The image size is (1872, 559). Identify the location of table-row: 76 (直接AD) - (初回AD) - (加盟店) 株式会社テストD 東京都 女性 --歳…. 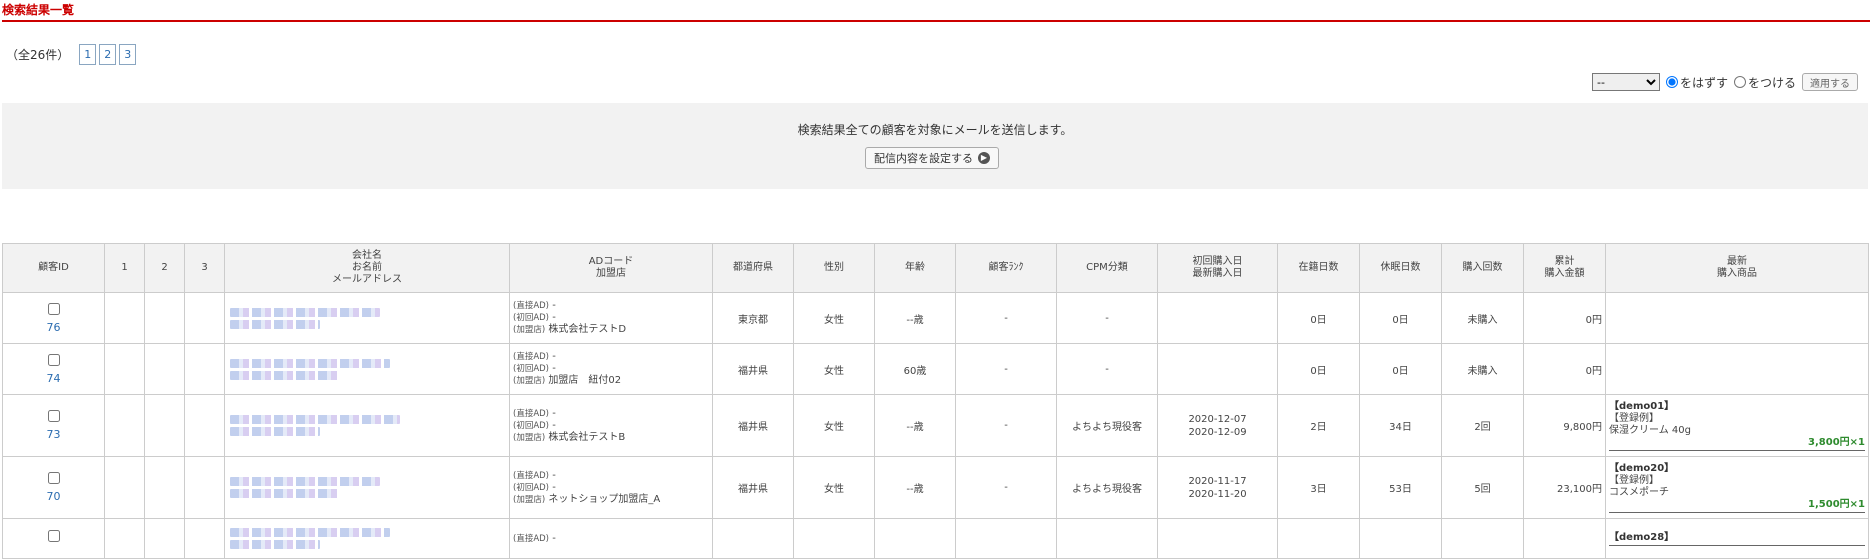
(935, 318).